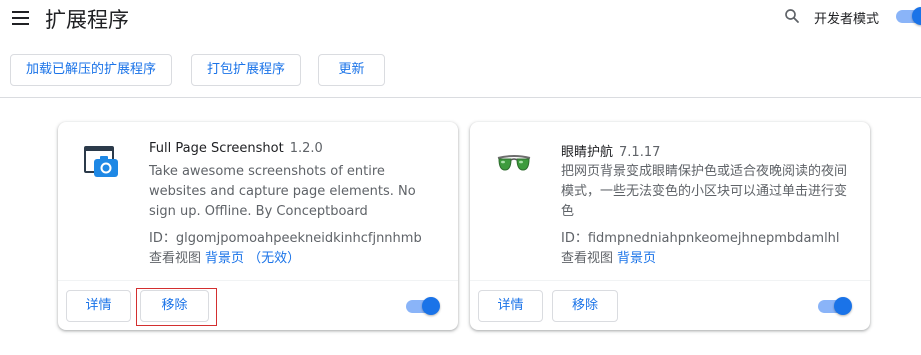 The width and height of the screenshot is (921, 355). What do you see at coordinates (20, 18) in the screenshot?
I see `hamburger-menu-icon` at bounding box center [20, 18].